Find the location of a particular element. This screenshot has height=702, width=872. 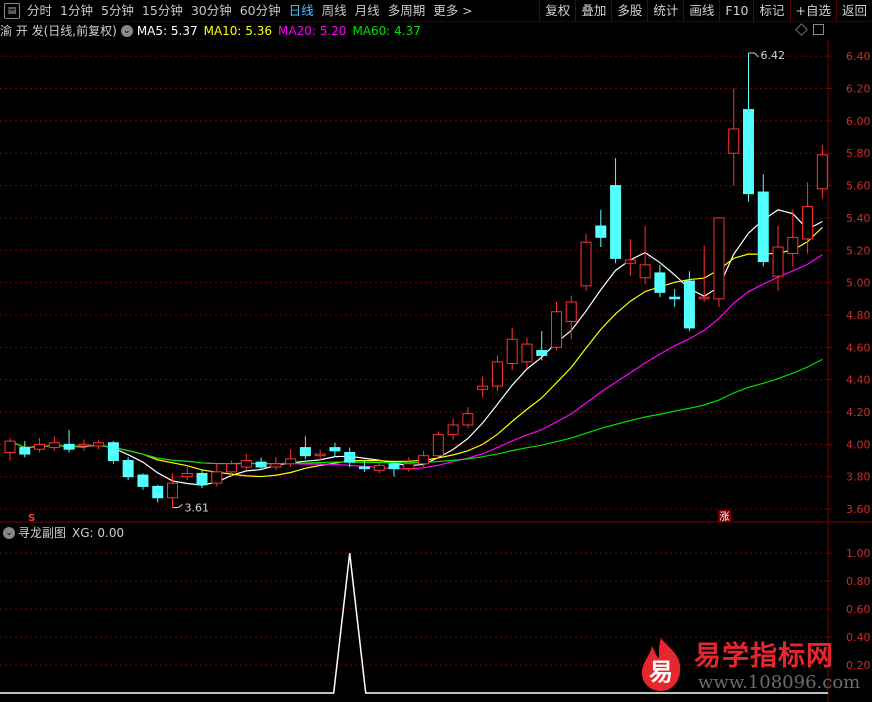

logo-char: 易 is located at coordinates (661, 672).